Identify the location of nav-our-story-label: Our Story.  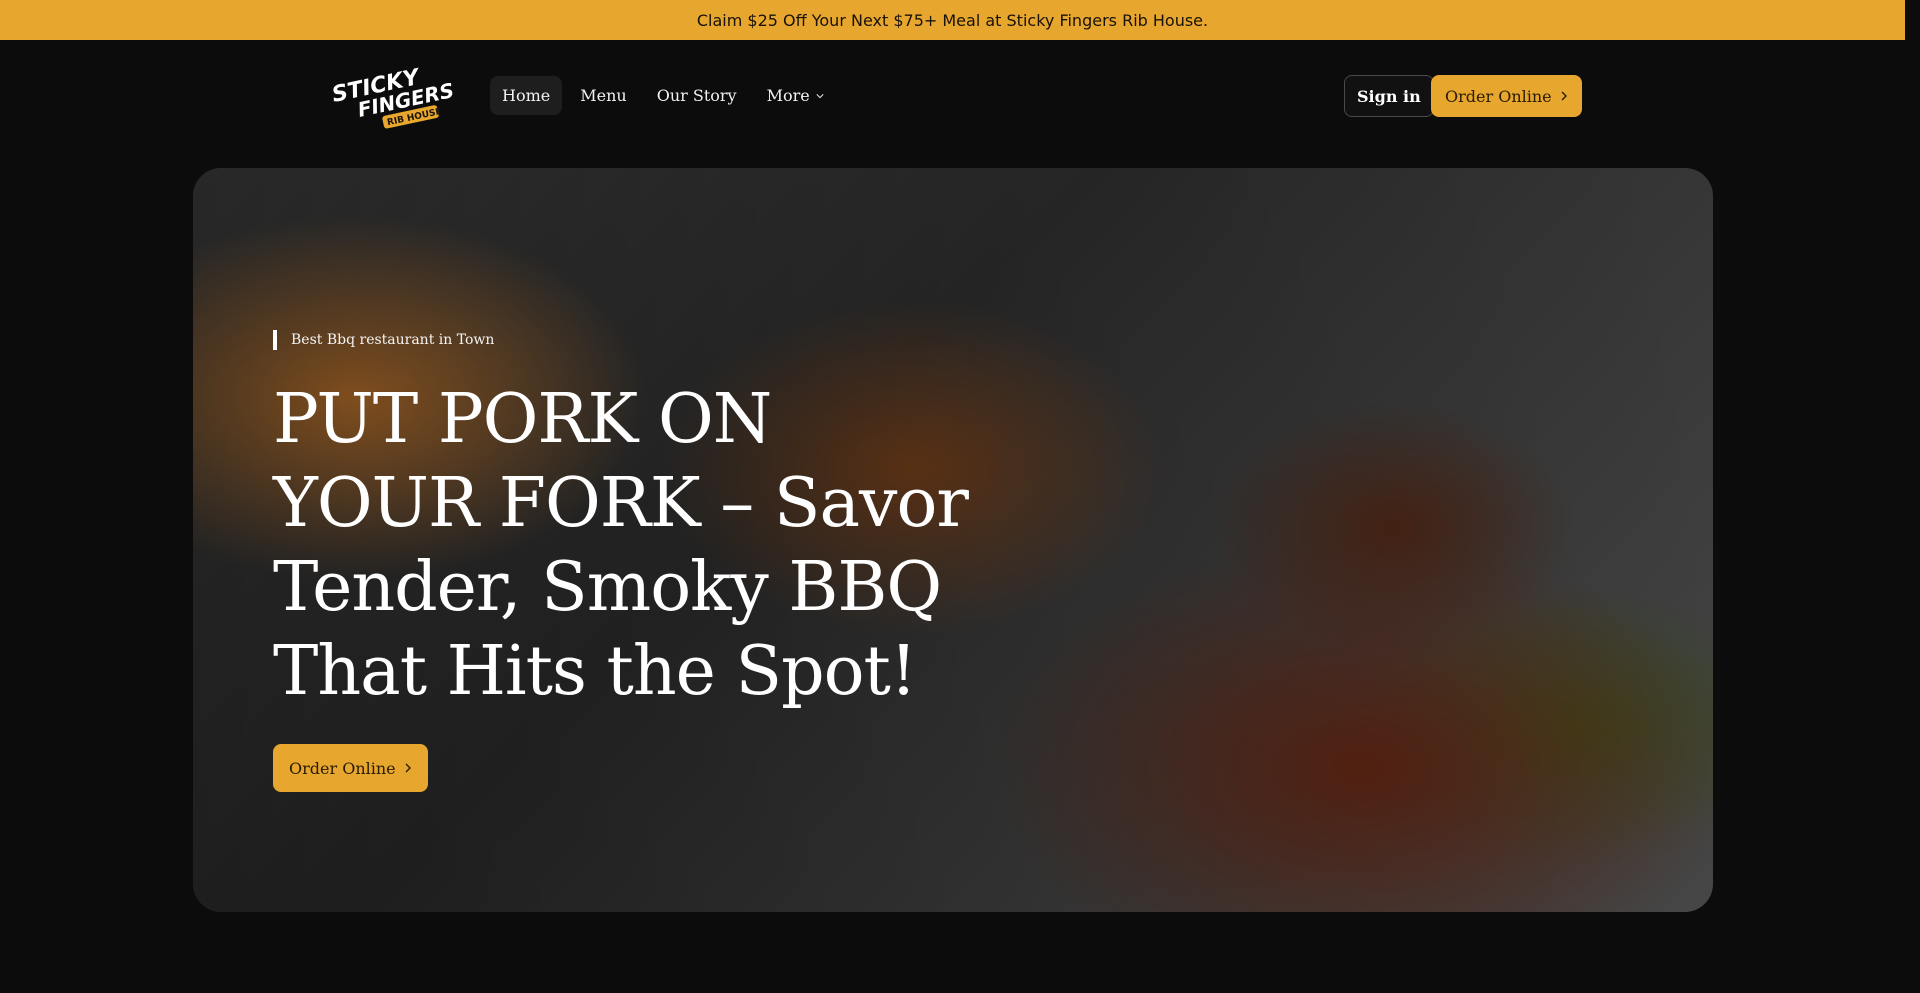
(696, 95).